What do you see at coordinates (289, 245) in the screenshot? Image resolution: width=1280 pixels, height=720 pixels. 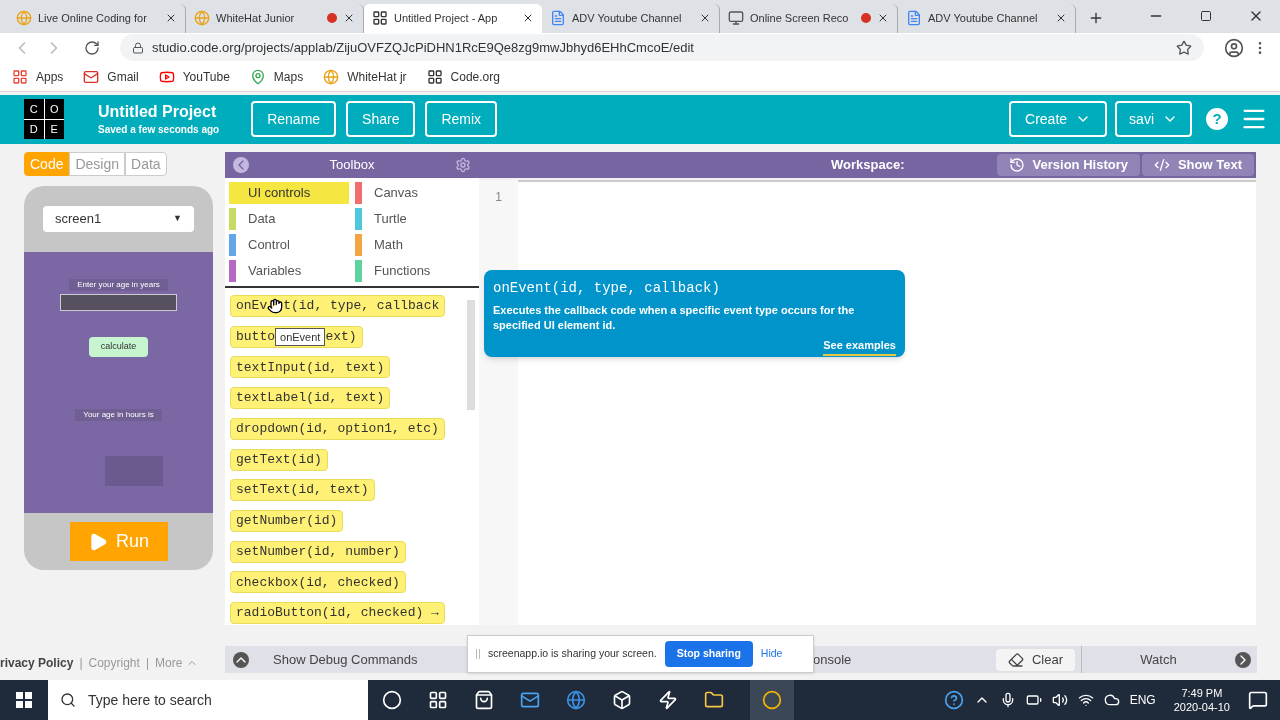 I see `category-item: Control` at bounding box center [289, 245].